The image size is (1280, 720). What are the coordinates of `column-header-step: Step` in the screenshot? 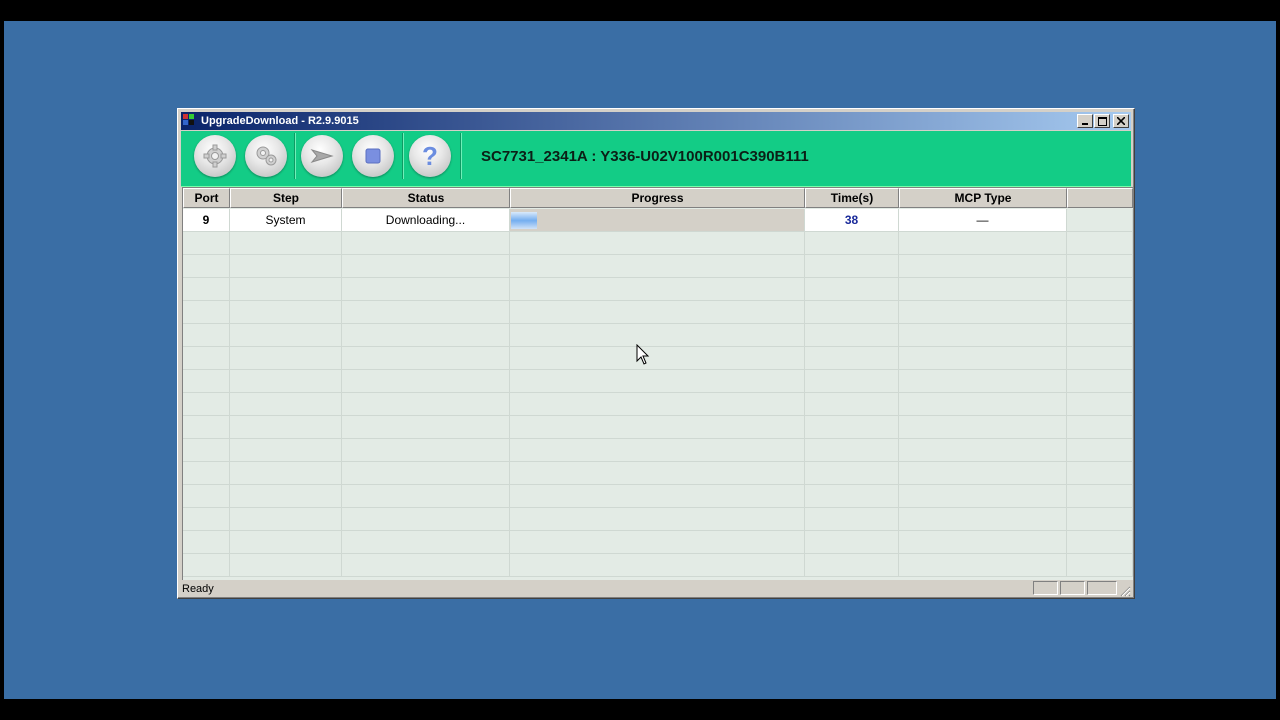 It's located at (286, 198).